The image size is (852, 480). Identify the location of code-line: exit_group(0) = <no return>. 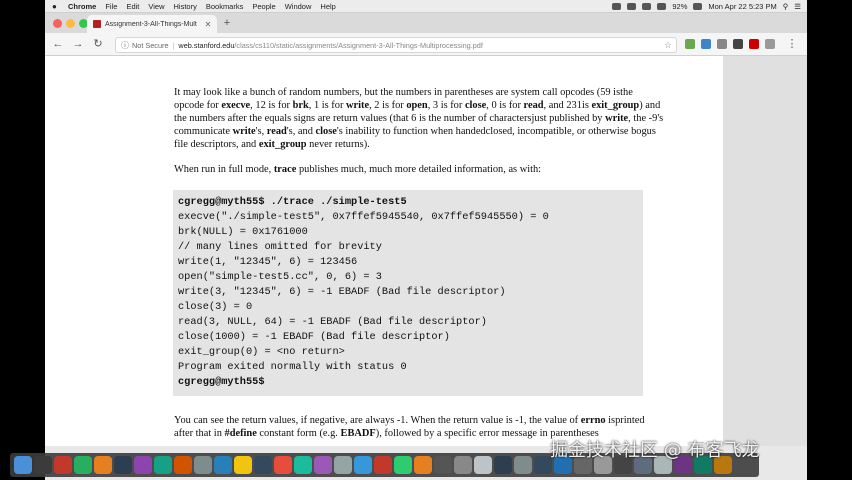
(261, 352).